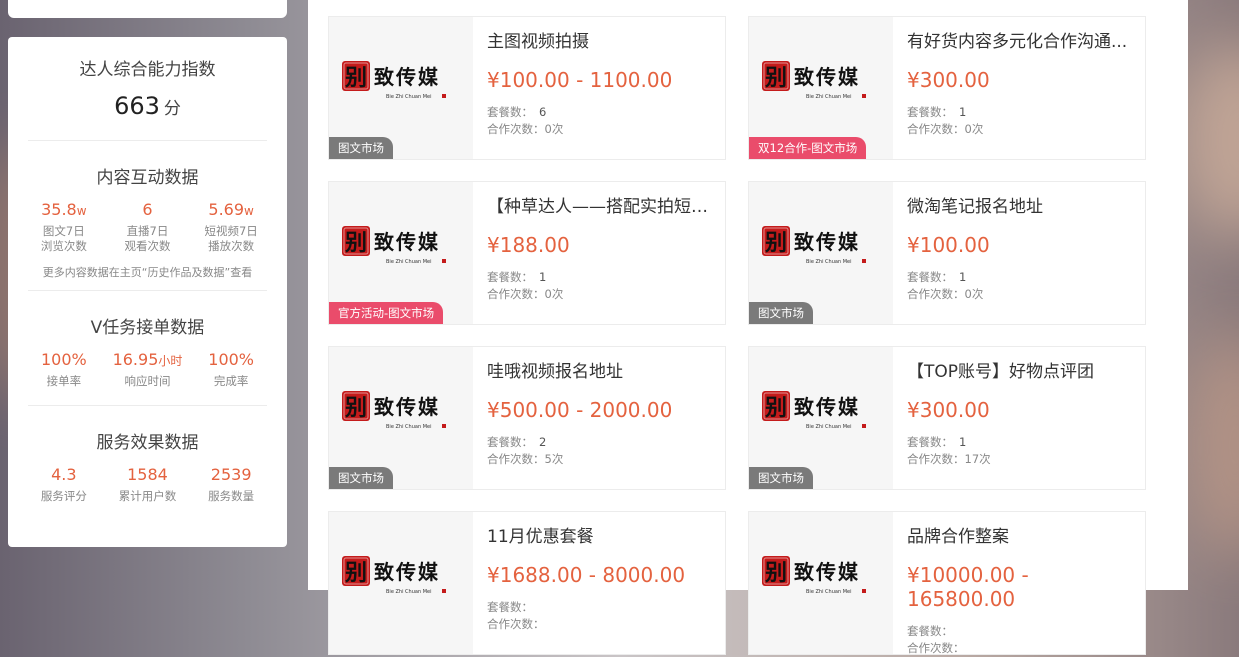  I want to click on service-effect-title: 服务效果数据, so click(147, 443).